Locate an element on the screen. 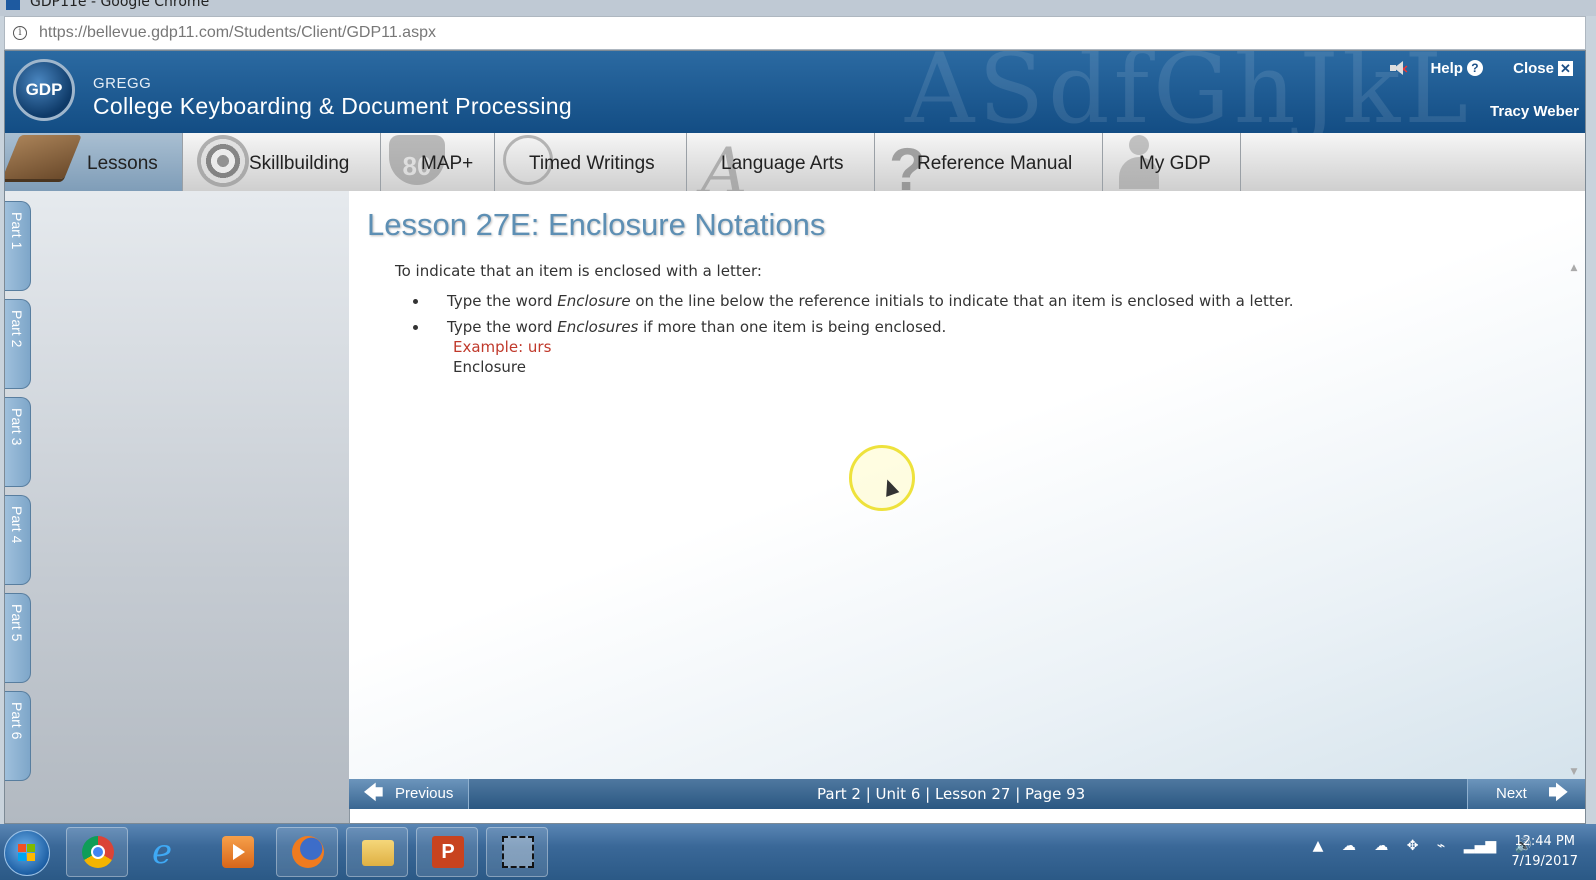  media-player-icon is located at coordinates (238, 852).